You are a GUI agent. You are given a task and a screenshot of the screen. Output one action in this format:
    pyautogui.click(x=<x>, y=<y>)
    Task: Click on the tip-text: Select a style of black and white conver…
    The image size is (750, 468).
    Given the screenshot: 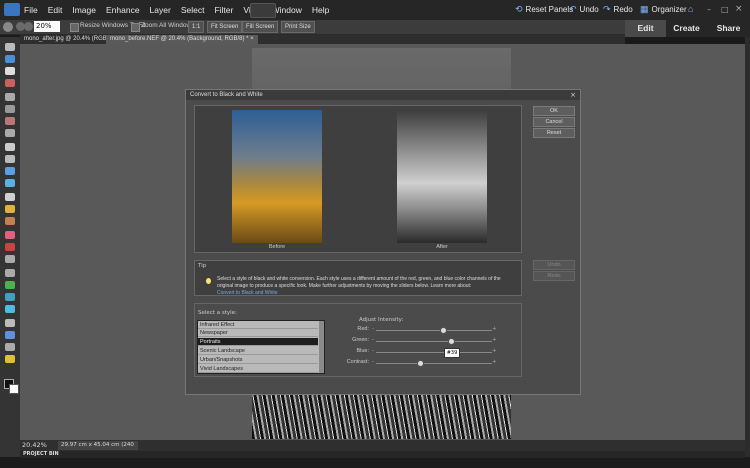 What is the action you would take?
    pyautogui.click(x=359, y=282)
    